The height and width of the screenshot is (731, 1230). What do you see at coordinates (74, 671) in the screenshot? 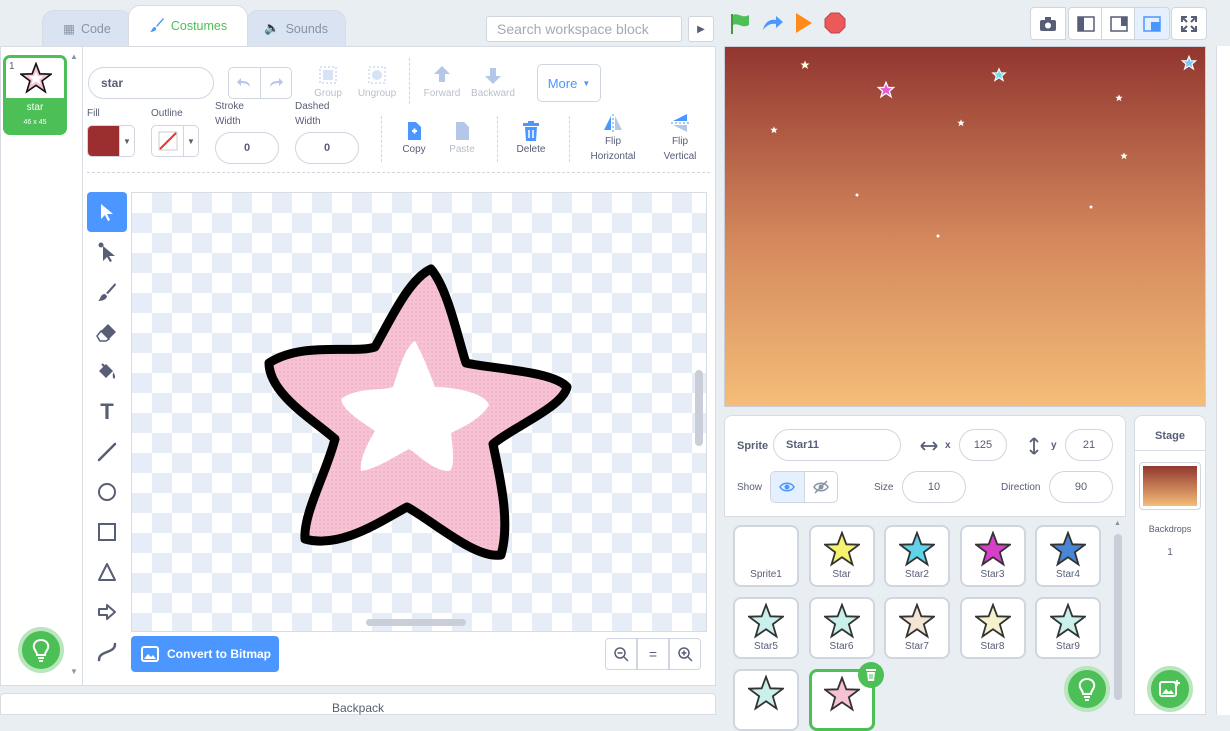
I see `scroll-down-arrow: ▼` at bounding box center [74, 671].